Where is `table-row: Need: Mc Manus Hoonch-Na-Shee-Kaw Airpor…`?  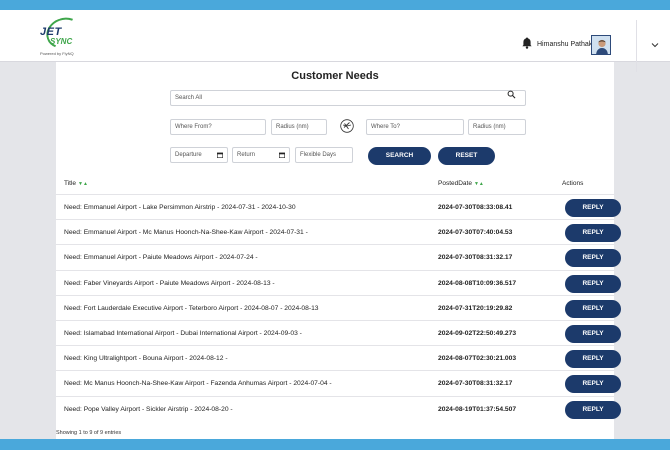 table-row: Need: Mc Manus Hoonch-Na-Shee-Kaw Airpor… is located at coordinates (338, 382).